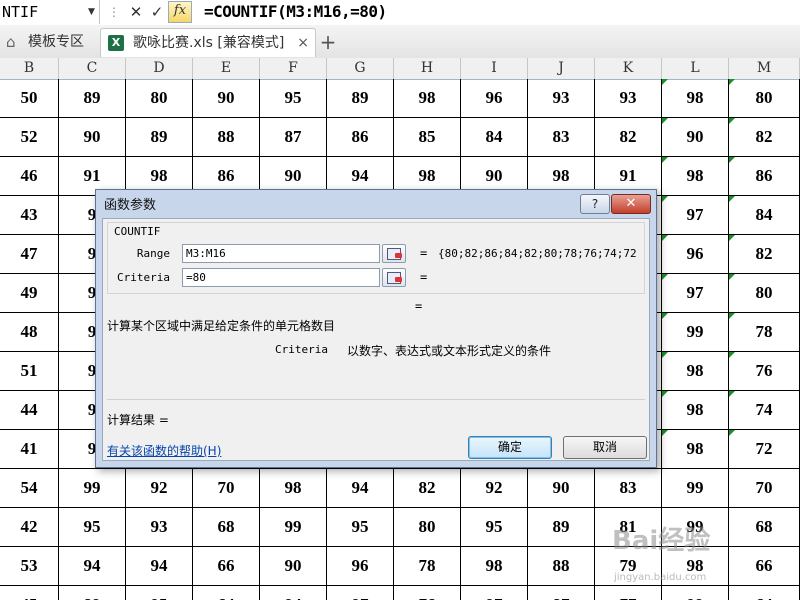 This screenshot has height=600, width=800. What do you see at coordinates (764, 449) in the screenshot?
I see `table-cell: 72` at bounding box center [764, 449].